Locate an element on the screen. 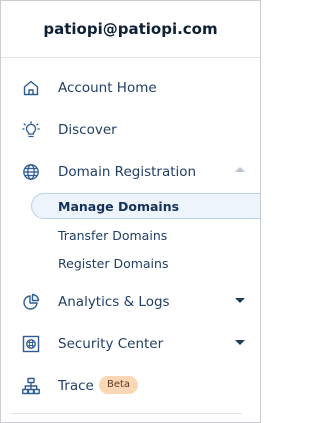  sidebar-item-security-center: Security Center is located at coordinates (130, 344).